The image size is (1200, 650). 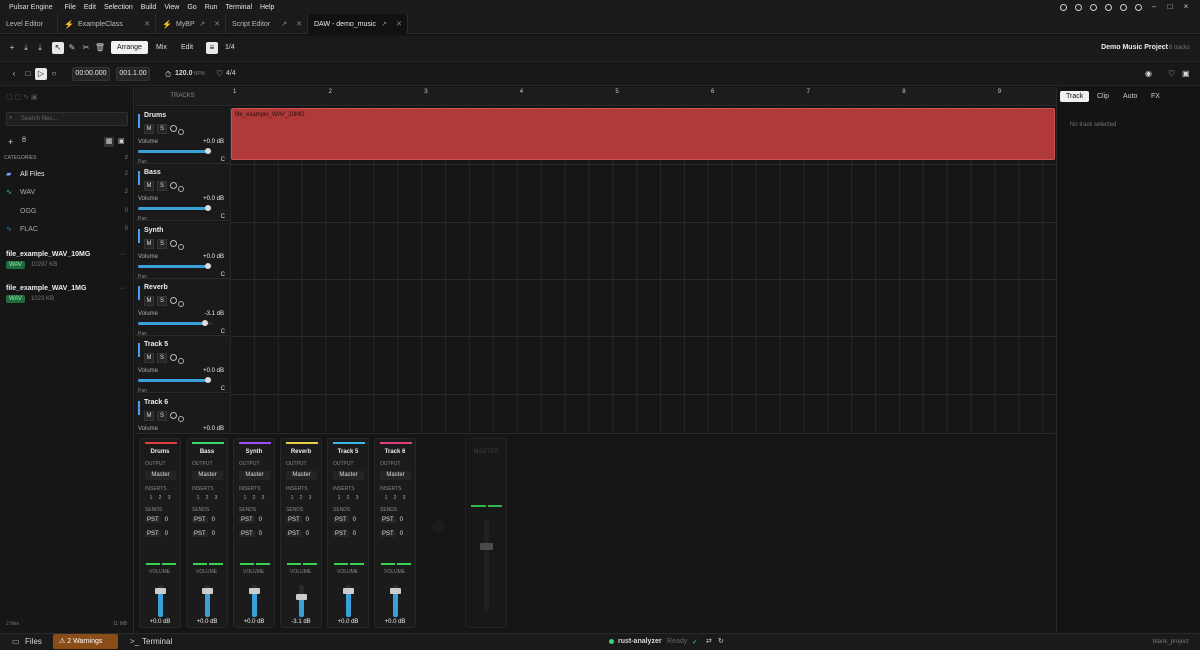 I want to click on file-item: file_example_WAV_10MG WAV 10297 KB ···, so click(x=67, y=260).